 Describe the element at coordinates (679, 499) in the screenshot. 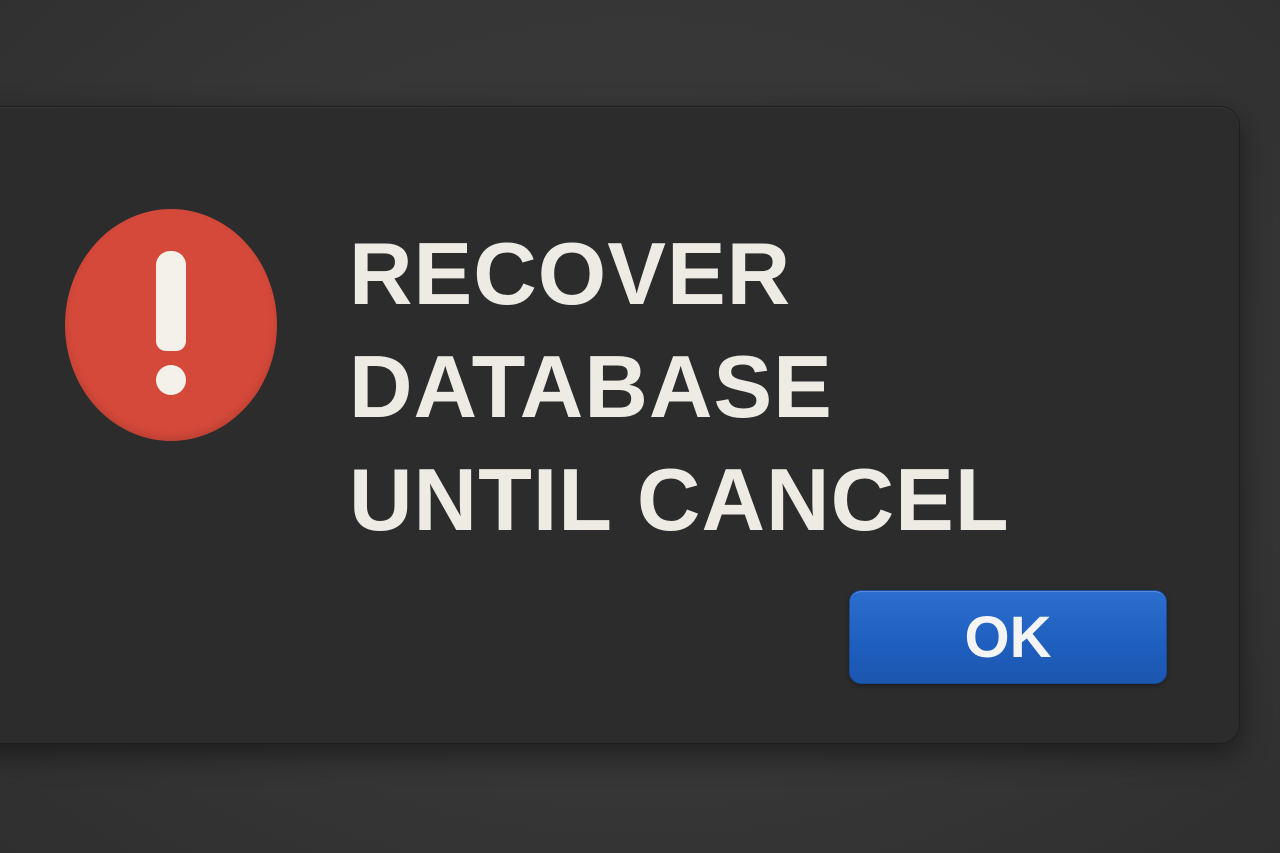

I see `alert-message-line: UNTIL CANCEL` at that location.